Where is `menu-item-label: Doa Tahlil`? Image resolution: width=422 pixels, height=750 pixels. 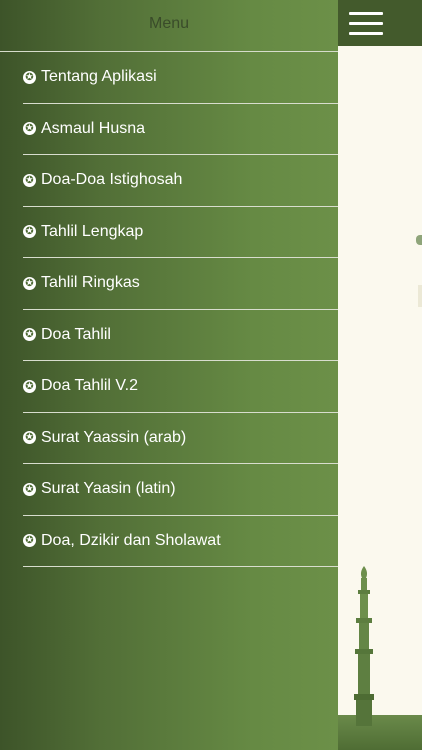 menu-item-label: Doa Tahlil is located at coordinates (76, 334).